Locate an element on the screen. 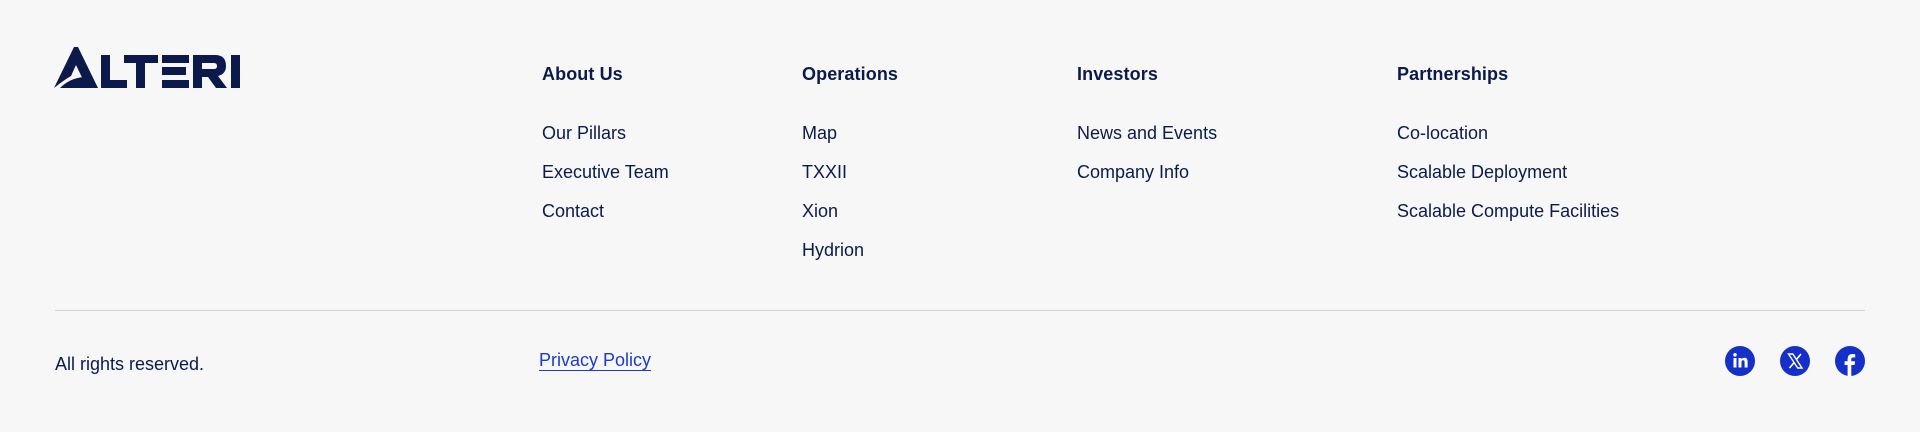 This screenshot has width=1920, height=432. column-heading-partnerships: Partnerships is located at coordinates (1453, 74).